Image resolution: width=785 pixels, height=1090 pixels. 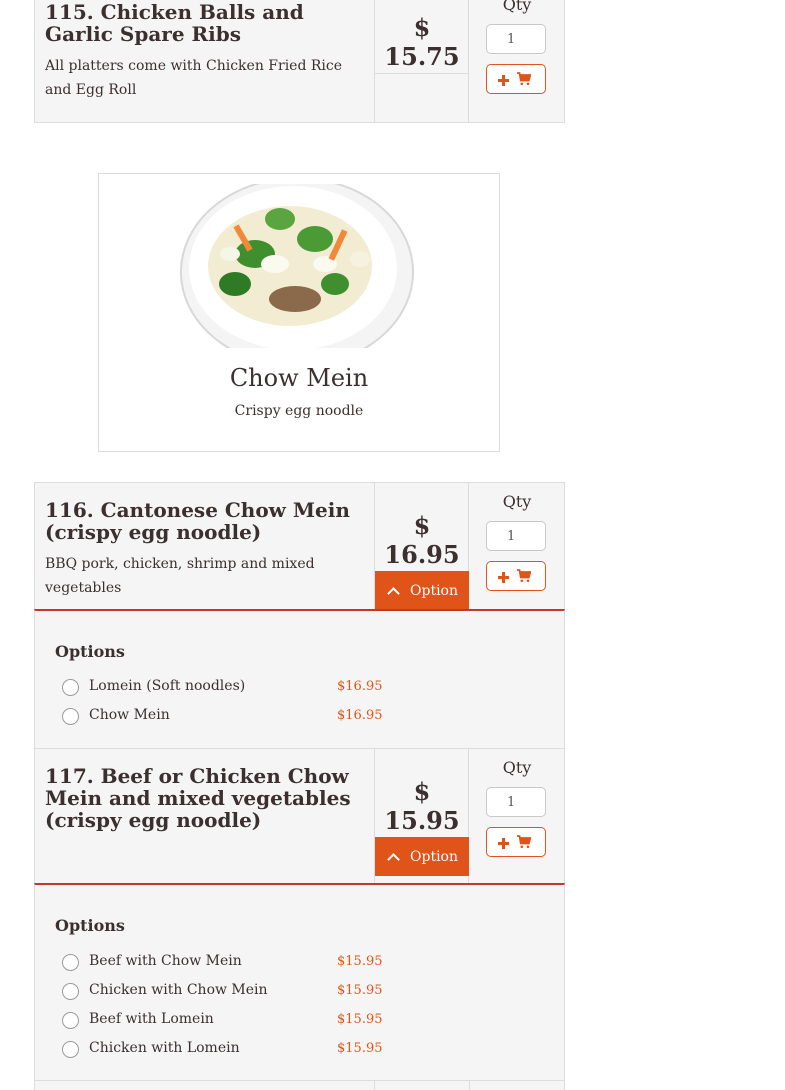 What do you see at coordinates (129, 715) in the screenshot?
I see `option-name: Chow Mein` at bounding box center [129, 715].